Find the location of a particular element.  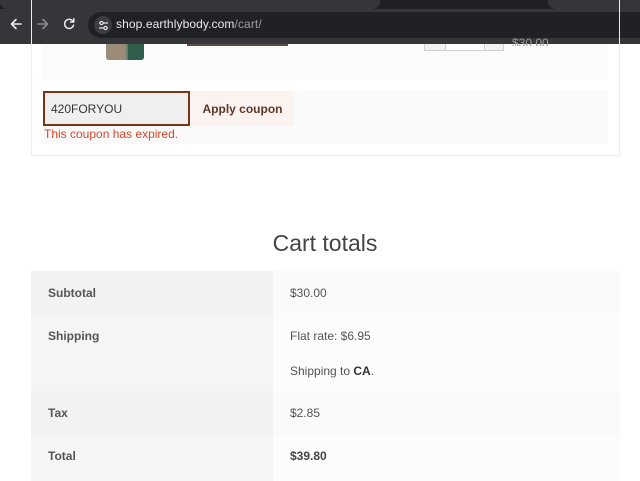

coupon-code-input is located at coordinates (116, 108).